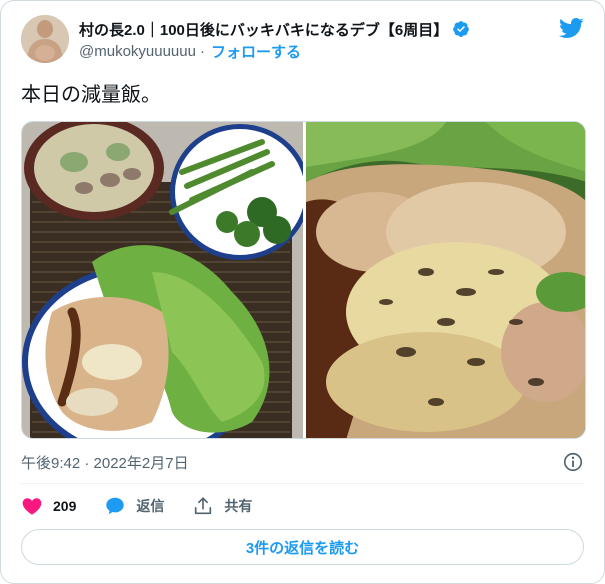  What do you see at coordinates (316, 51) in the screenshot?
I see `handle-row: @mukokyuuuuuu · フォローする` at bounding box center [316, 51].